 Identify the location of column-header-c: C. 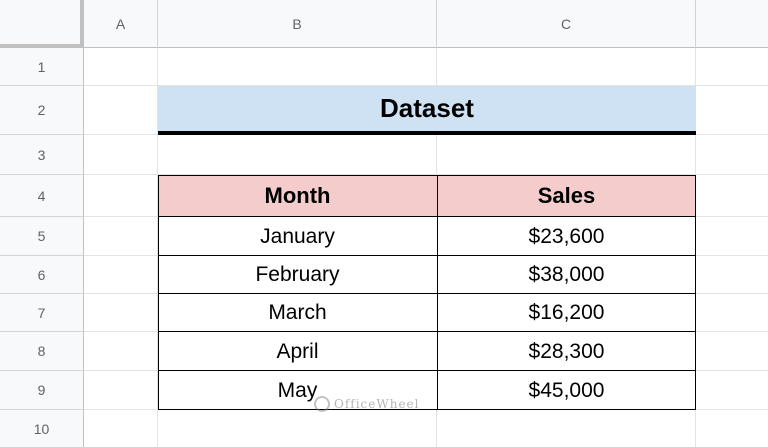
(566, 24).